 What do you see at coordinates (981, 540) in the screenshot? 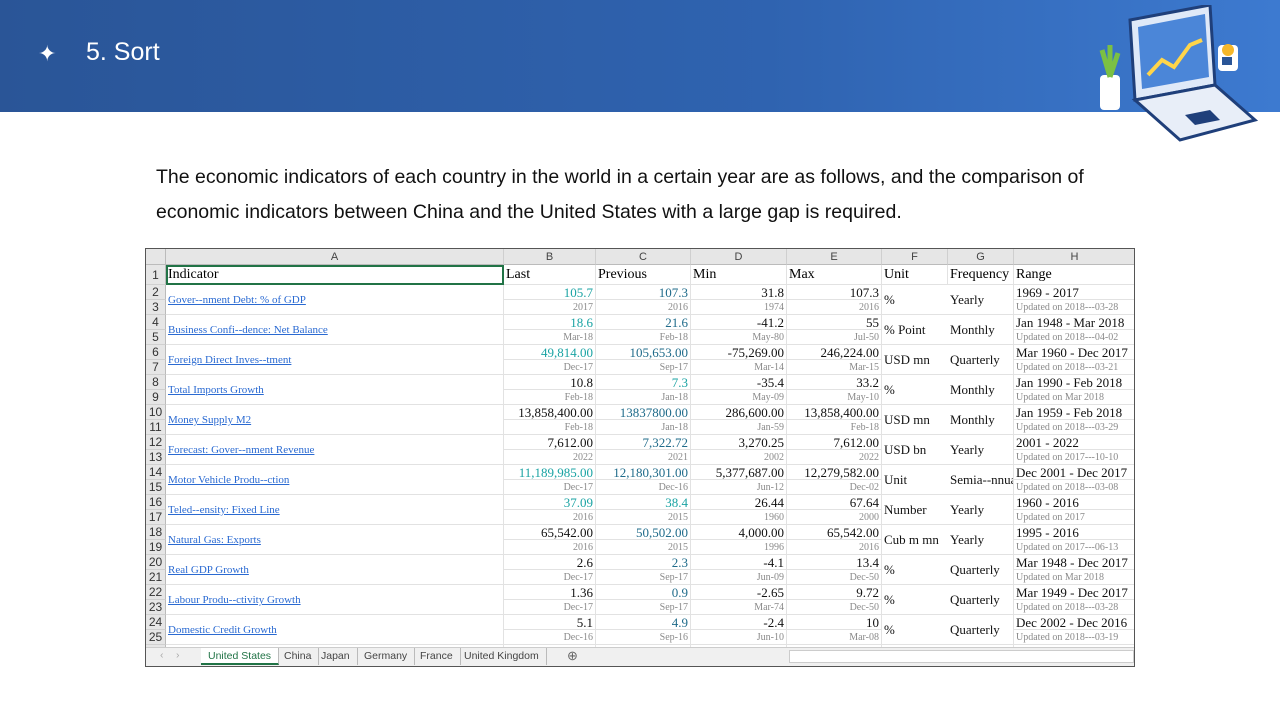
I see `frequency-cell: Yearly` at bounding box center [981, 540].